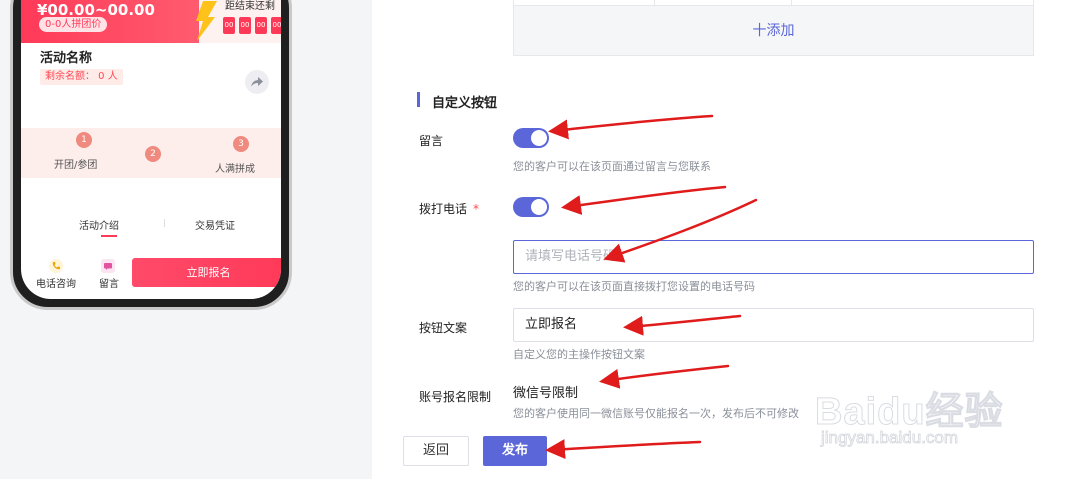 The image size is (1065, 479). I want to click on section-title: 自定义按钮, so click(465, 103).